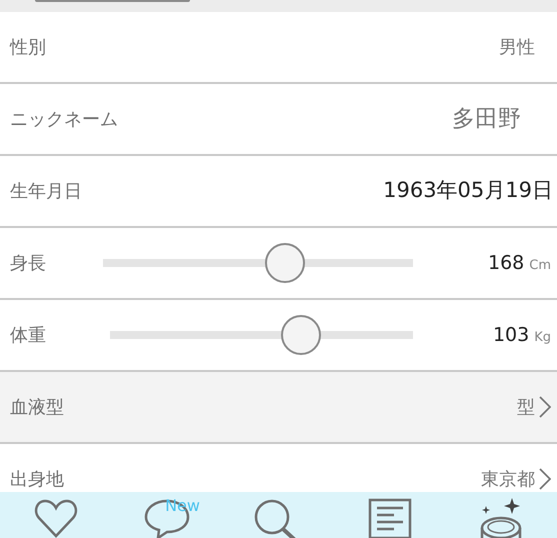 This screenshot has width=557, height=538. Describe the element at coordinates (37, 408) in the screenshot. I see `field-label: 血液型` at that location.